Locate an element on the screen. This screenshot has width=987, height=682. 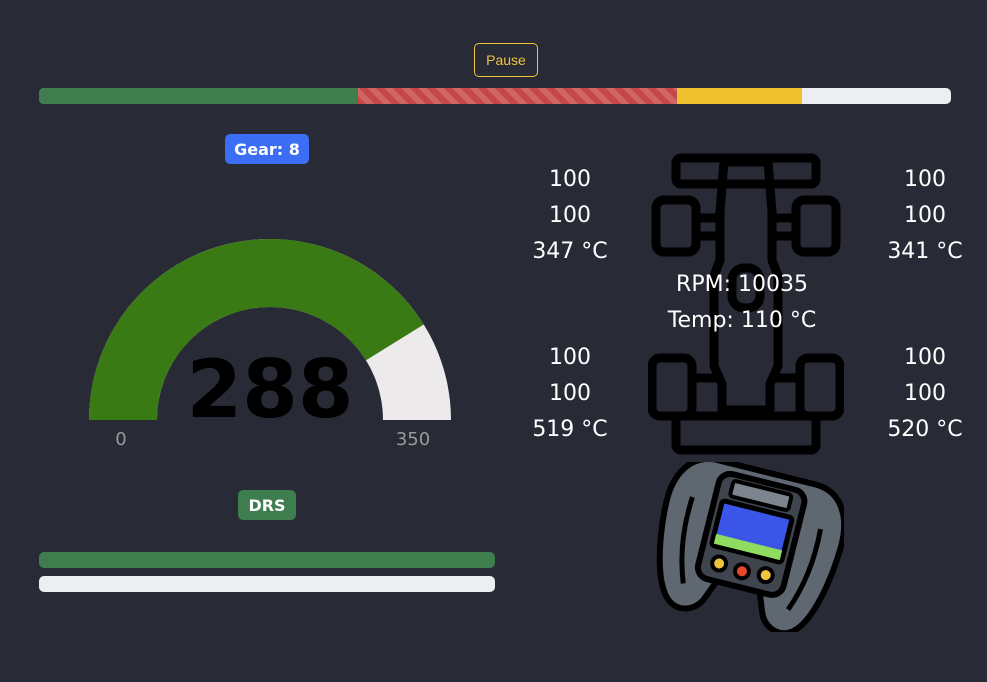
tyre-front-right-wear2: 100 is located at coordinates (925, 215).